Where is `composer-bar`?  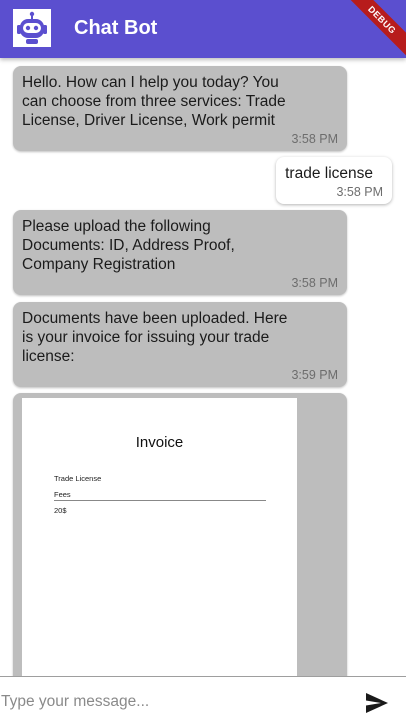
composer-bar is located at coordinates (203, 702).